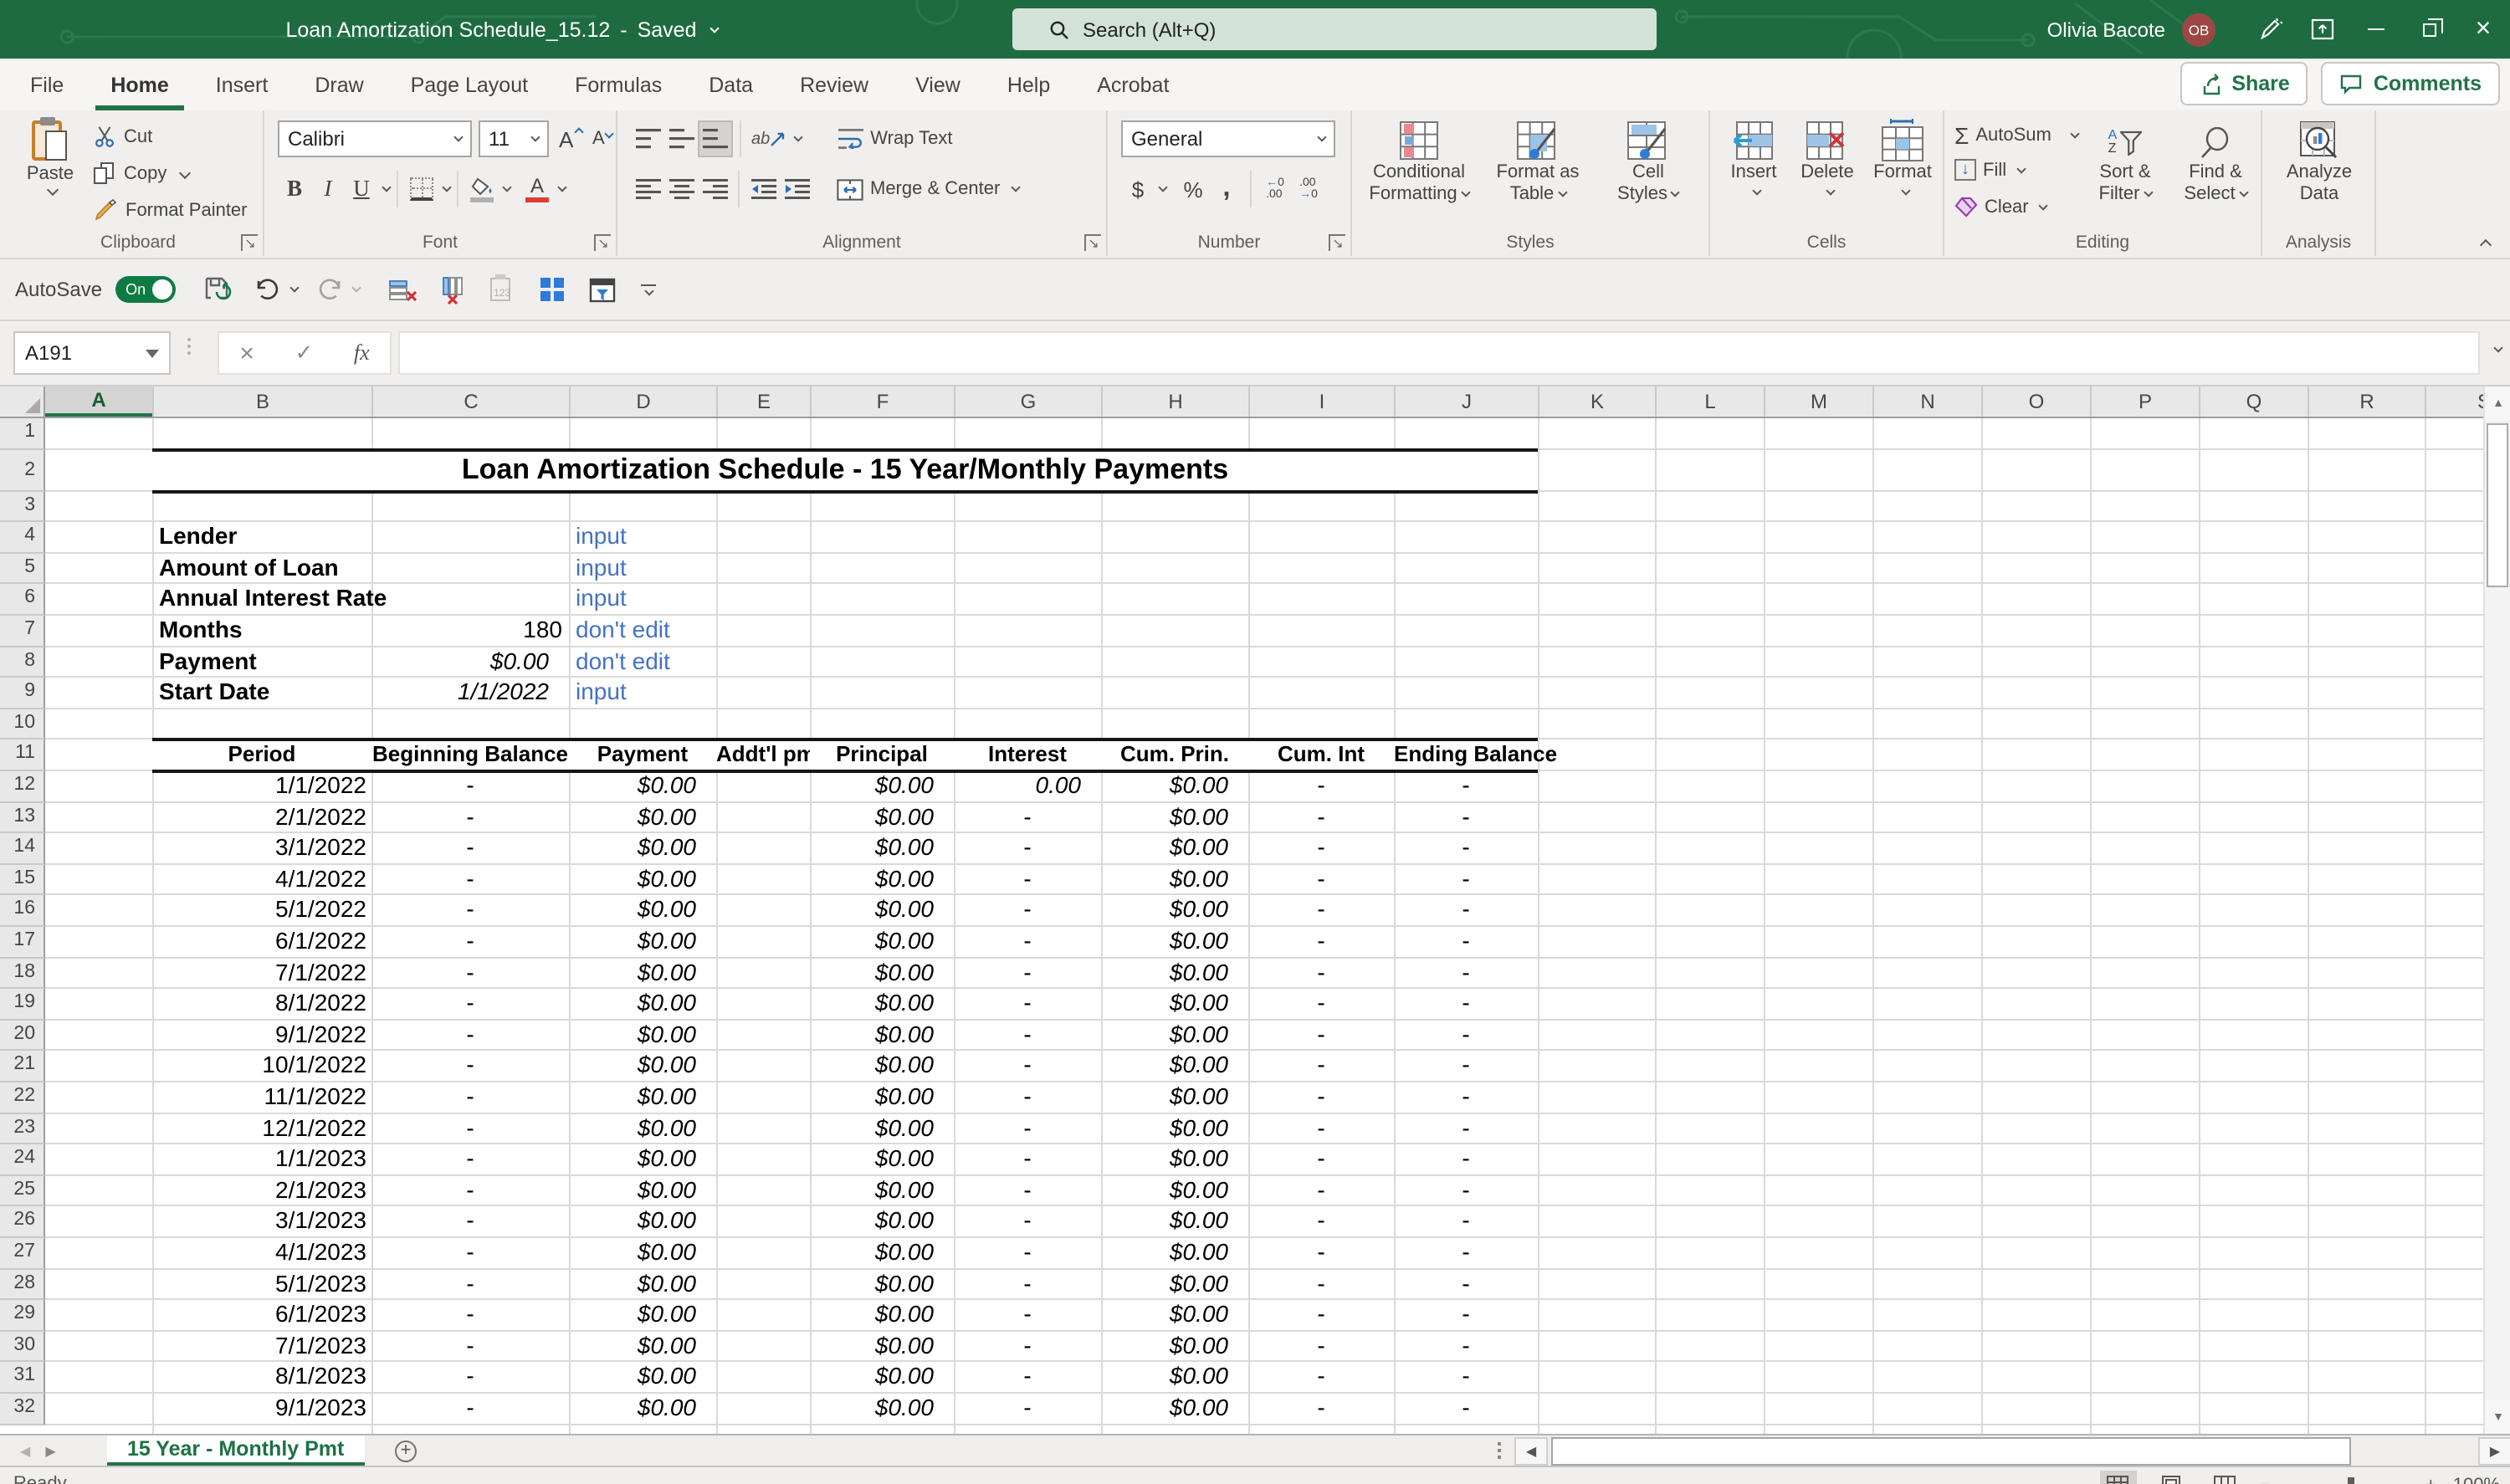  What do you see at coordinates (294, 189) in the screenshot?
I see `bold-button: B` at bounding box center [294, 189].